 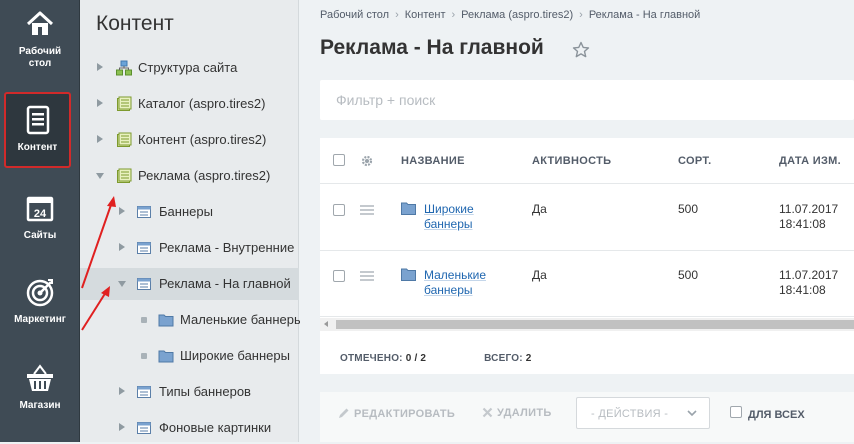 I want to click on rail-item-content: Контент, so click(x=37, y=130).